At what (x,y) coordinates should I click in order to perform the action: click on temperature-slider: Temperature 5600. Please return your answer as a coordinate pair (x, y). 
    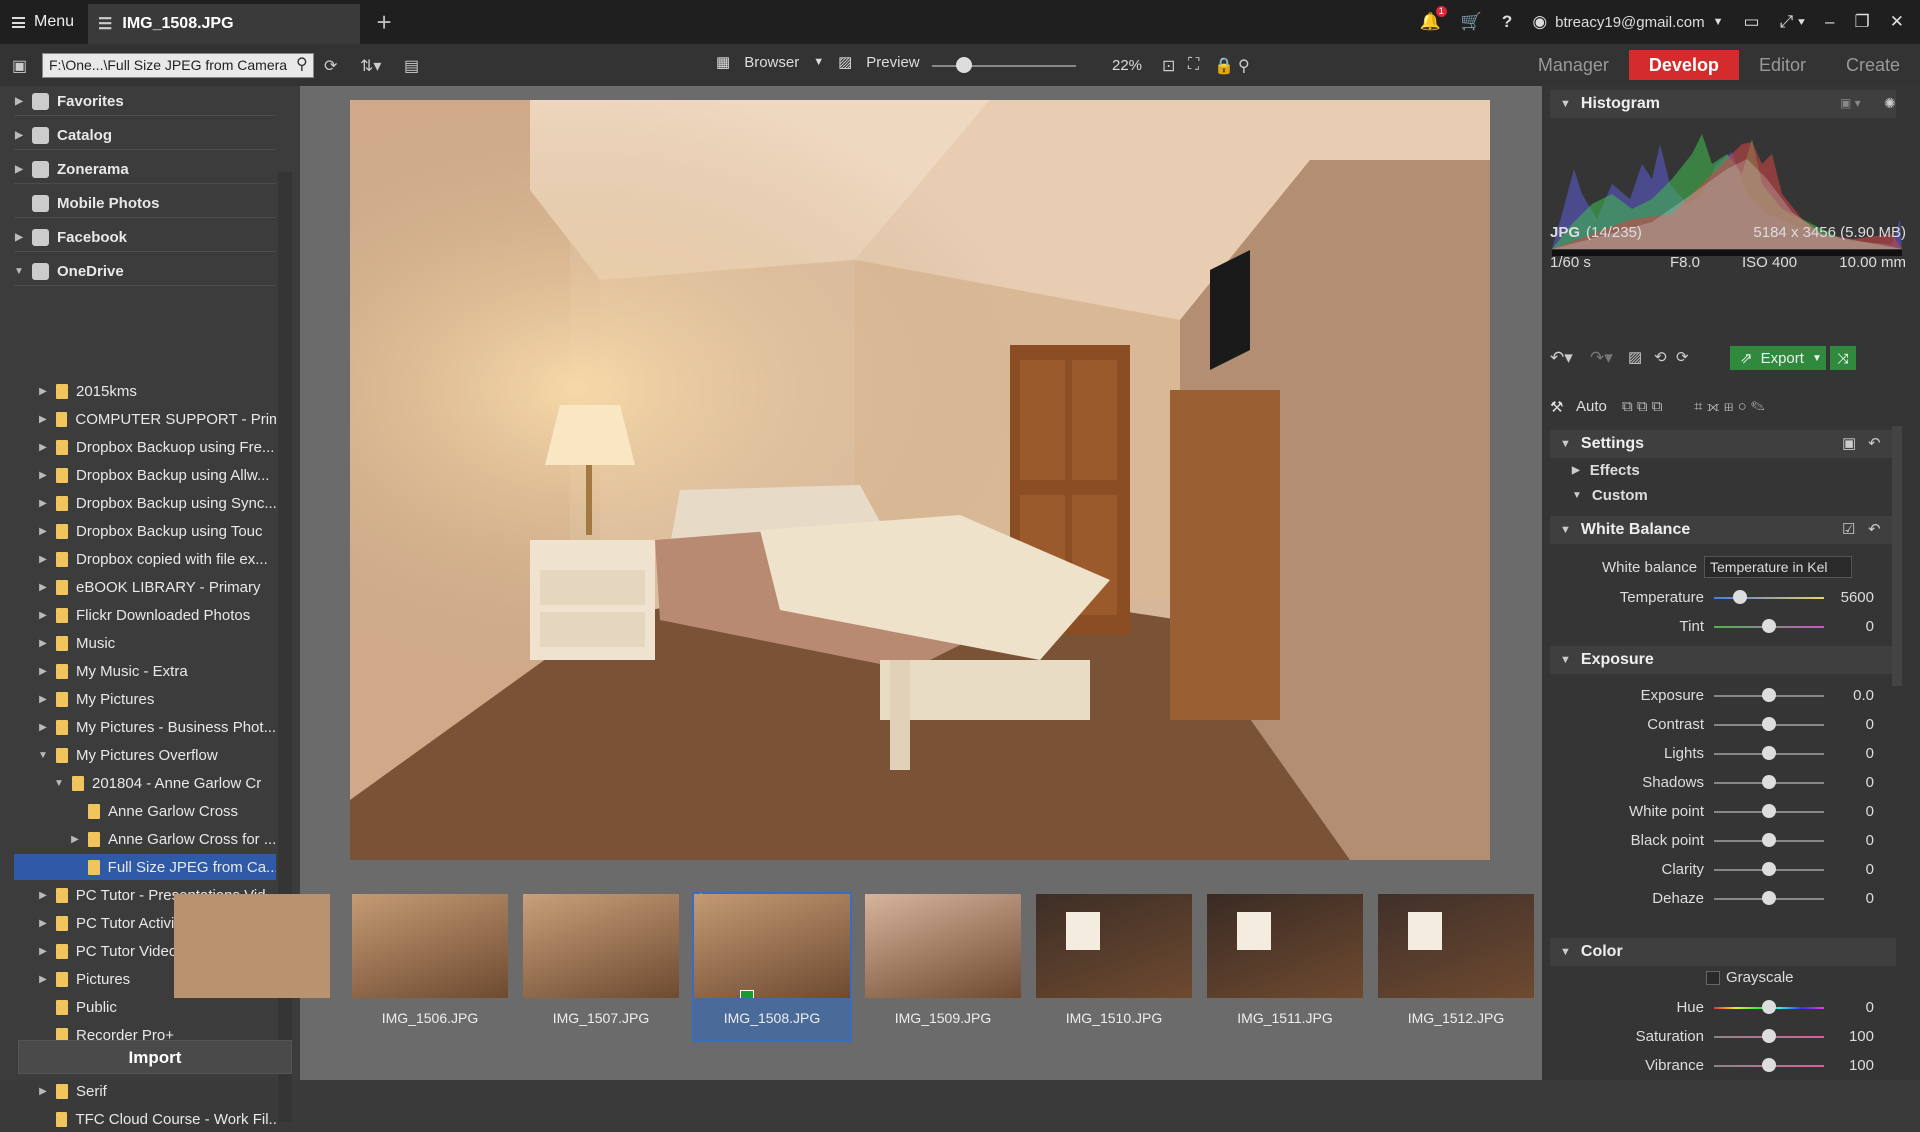
    Looking at the image, I should click on (1723, 598).